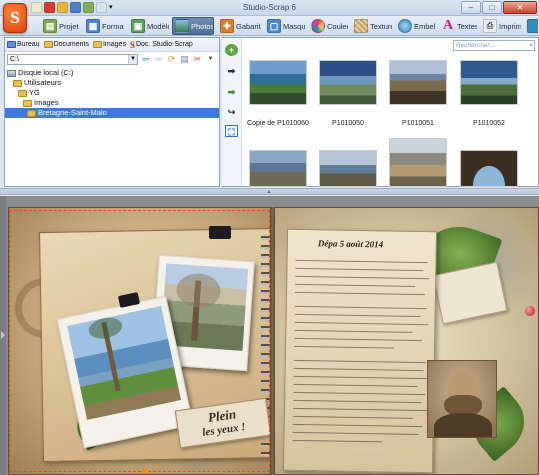  Describe the element at coordinates (361, 26) in the screenshot. I see `texture-icon` at that location.